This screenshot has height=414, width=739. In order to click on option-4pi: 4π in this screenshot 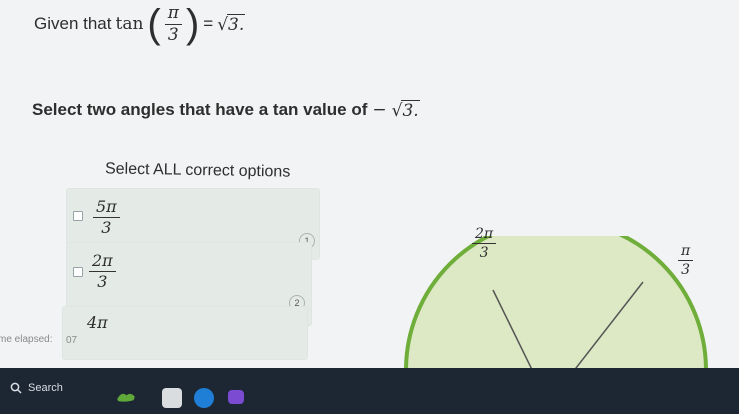, I will do `click(185, 333)`.